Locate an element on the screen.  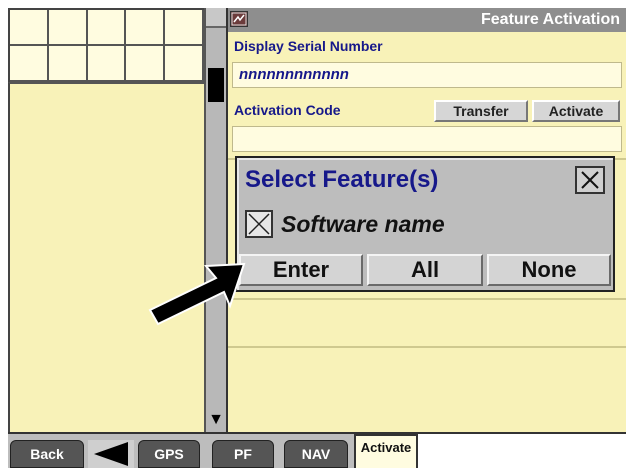
tab-nav: NAV is located at coordinates (316, 454).